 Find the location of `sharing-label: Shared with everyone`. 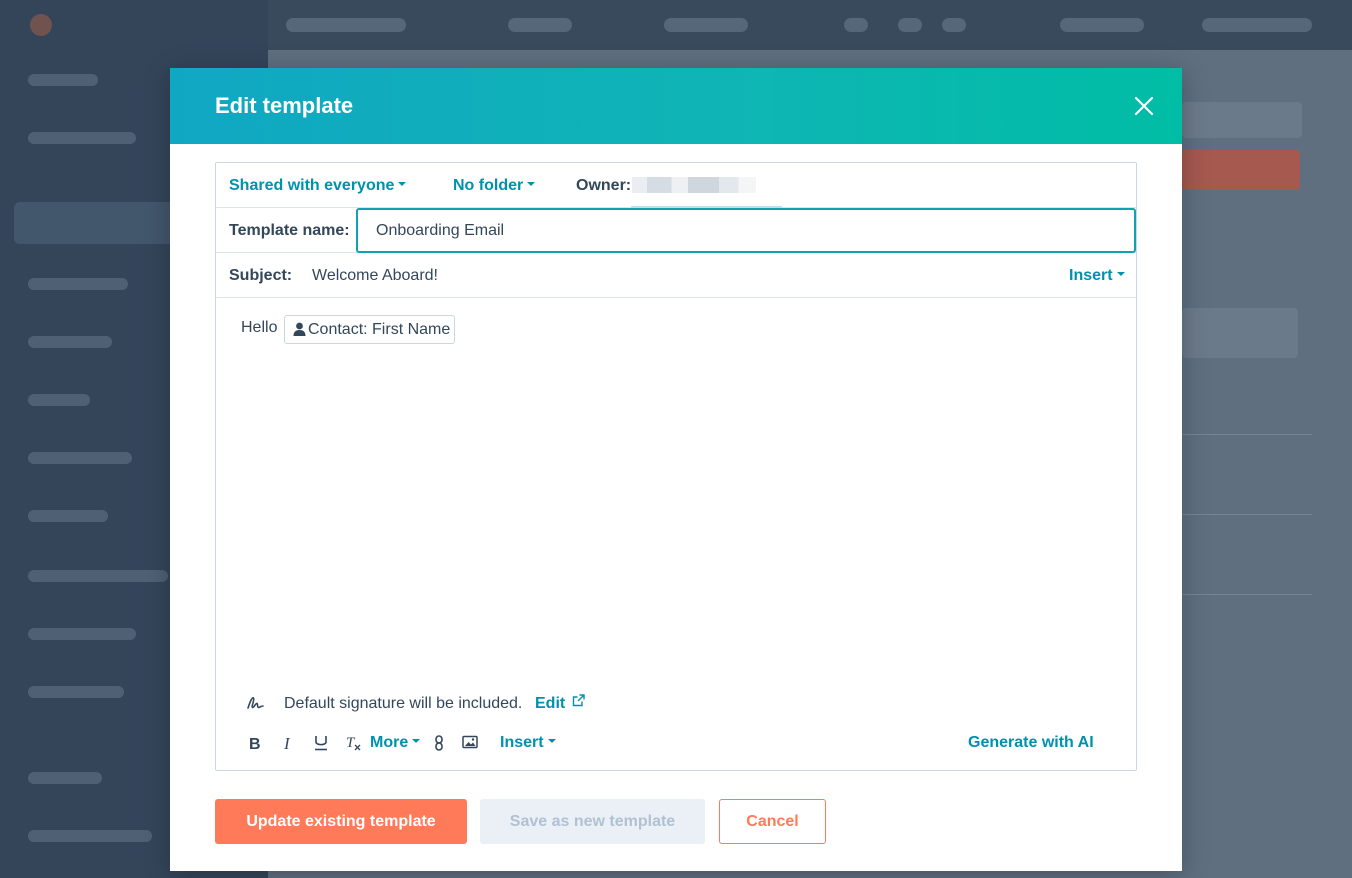

sharing-label: Shared with everyone is located at coordinates (312, 185).